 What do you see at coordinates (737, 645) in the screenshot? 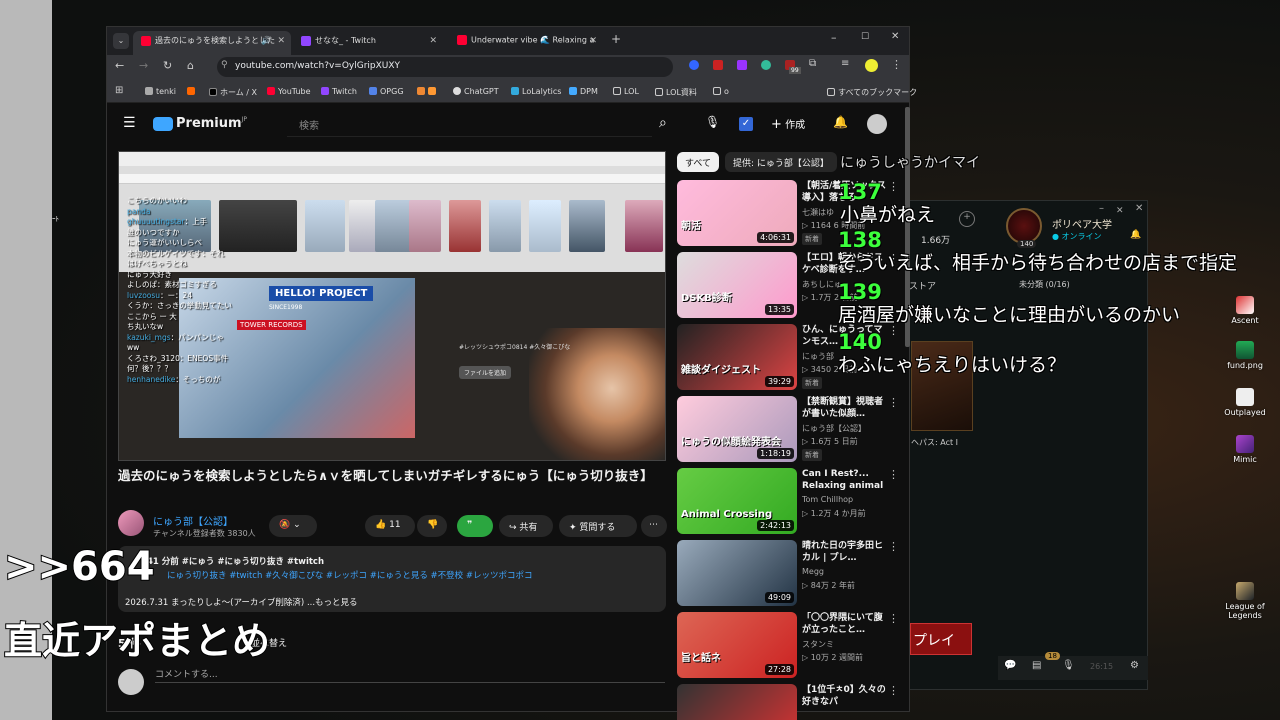
I see `recommendation-thumbnail: 旨と話ネ 27:28` at bounding box center [737, 645].